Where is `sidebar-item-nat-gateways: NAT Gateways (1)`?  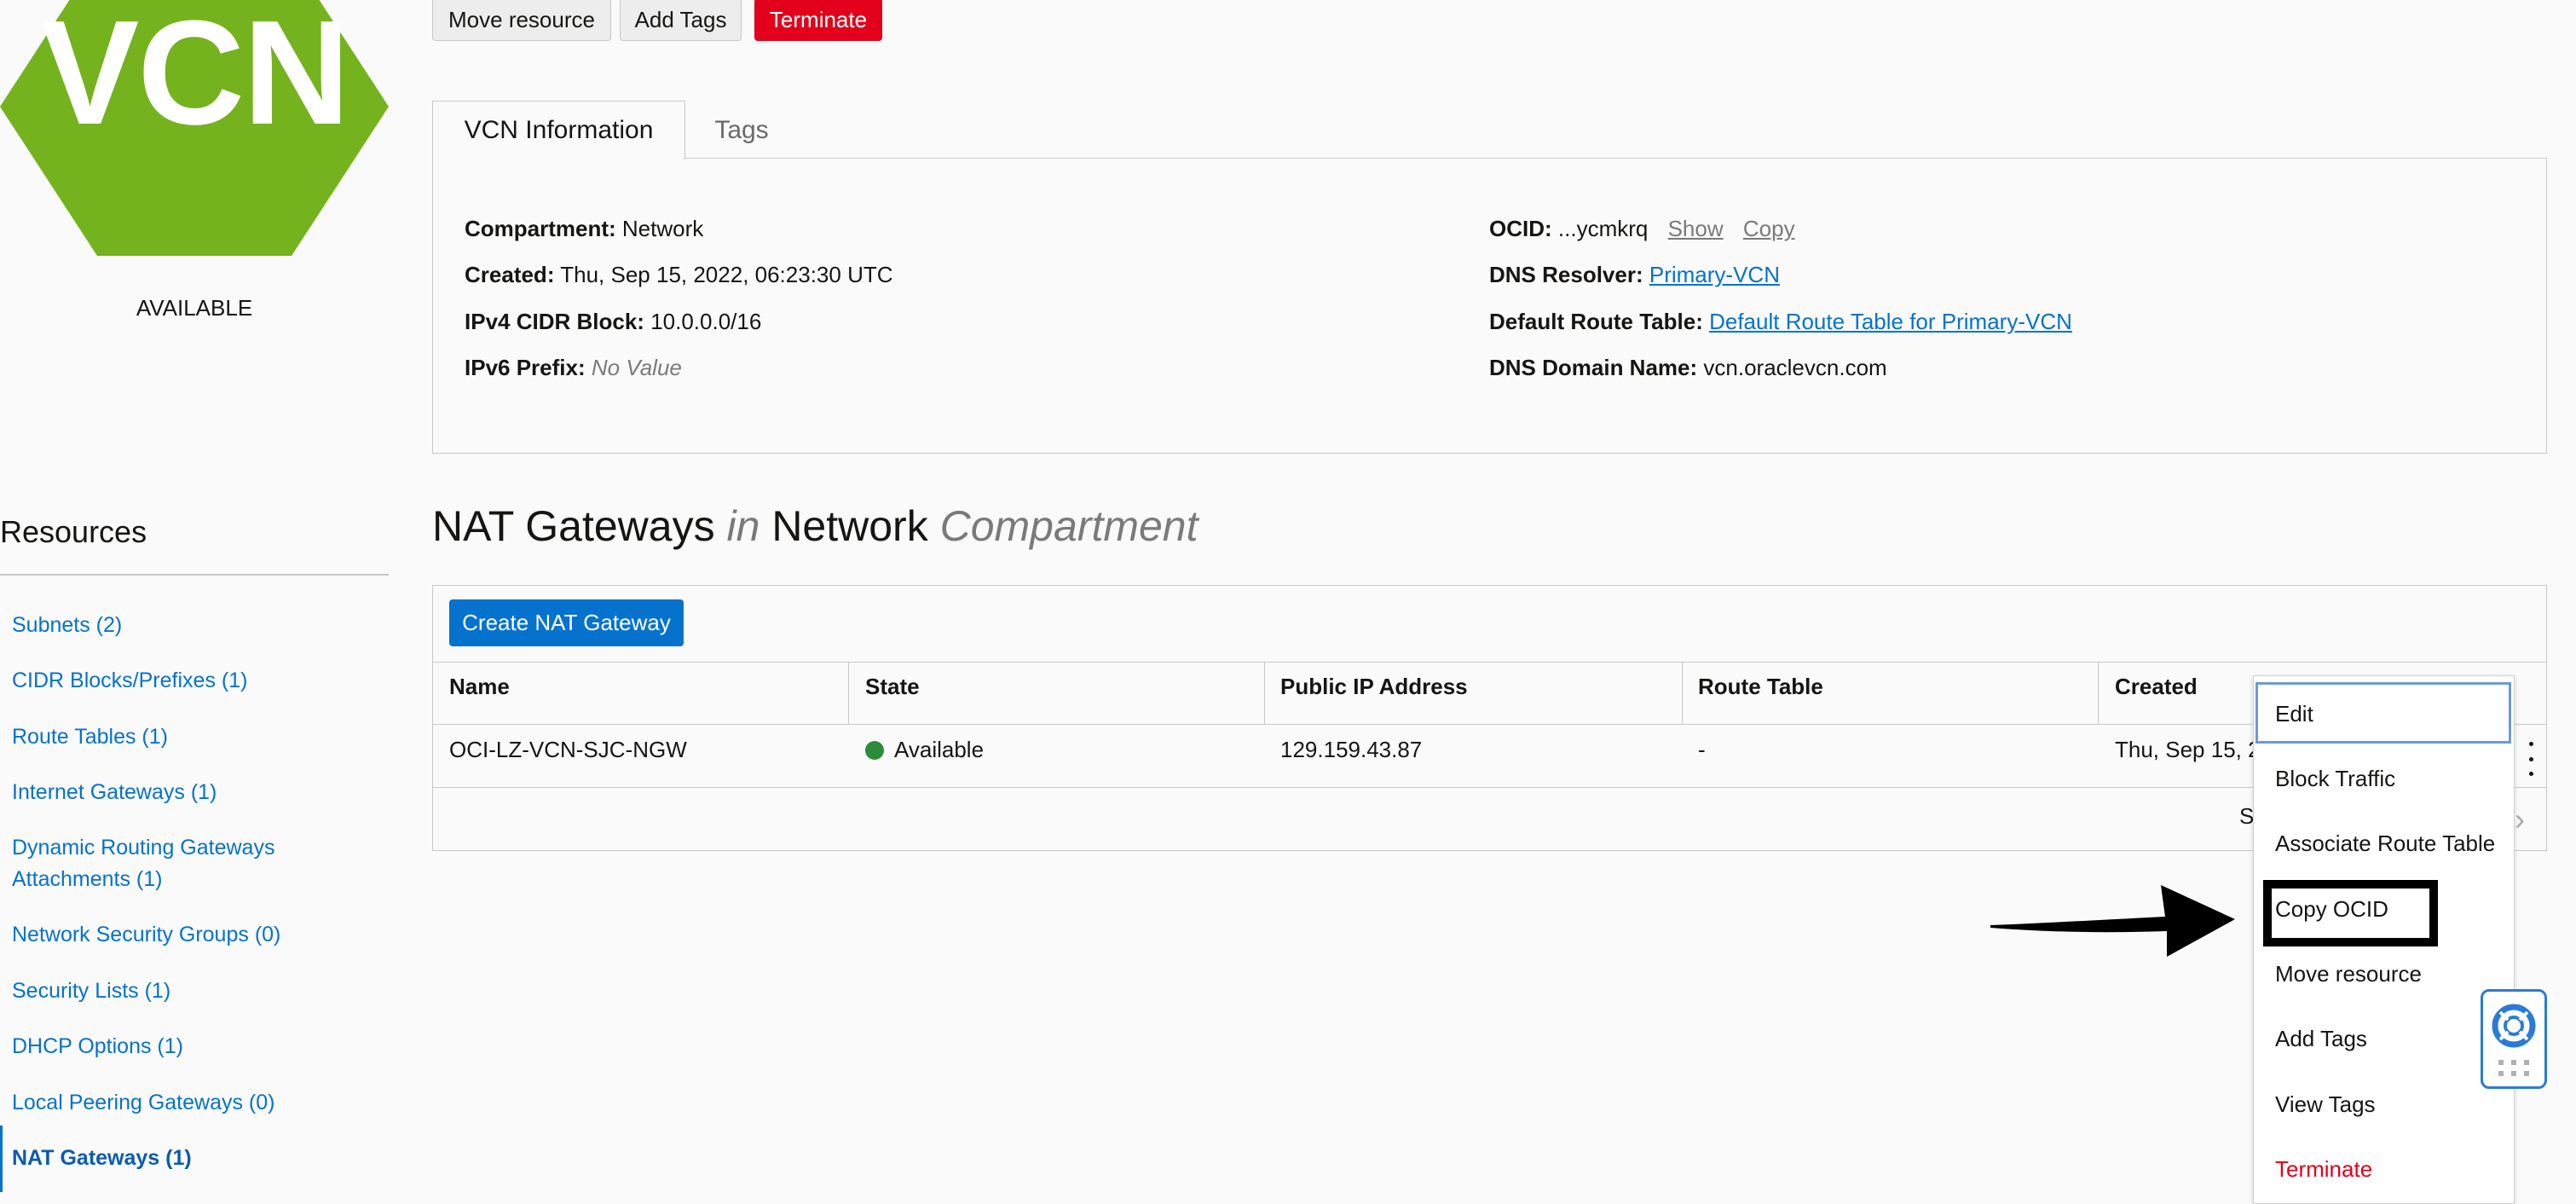 sidebar-item-nat-gateways: NAT Gateways (1) is located at coordinates (102, 1158).